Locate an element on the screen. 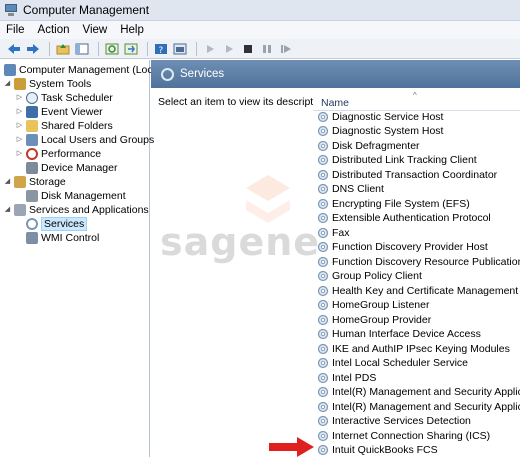 This screenshot has width=520, height=457. service-name: Diagnostic System Host is located at coordinates (388, 131).